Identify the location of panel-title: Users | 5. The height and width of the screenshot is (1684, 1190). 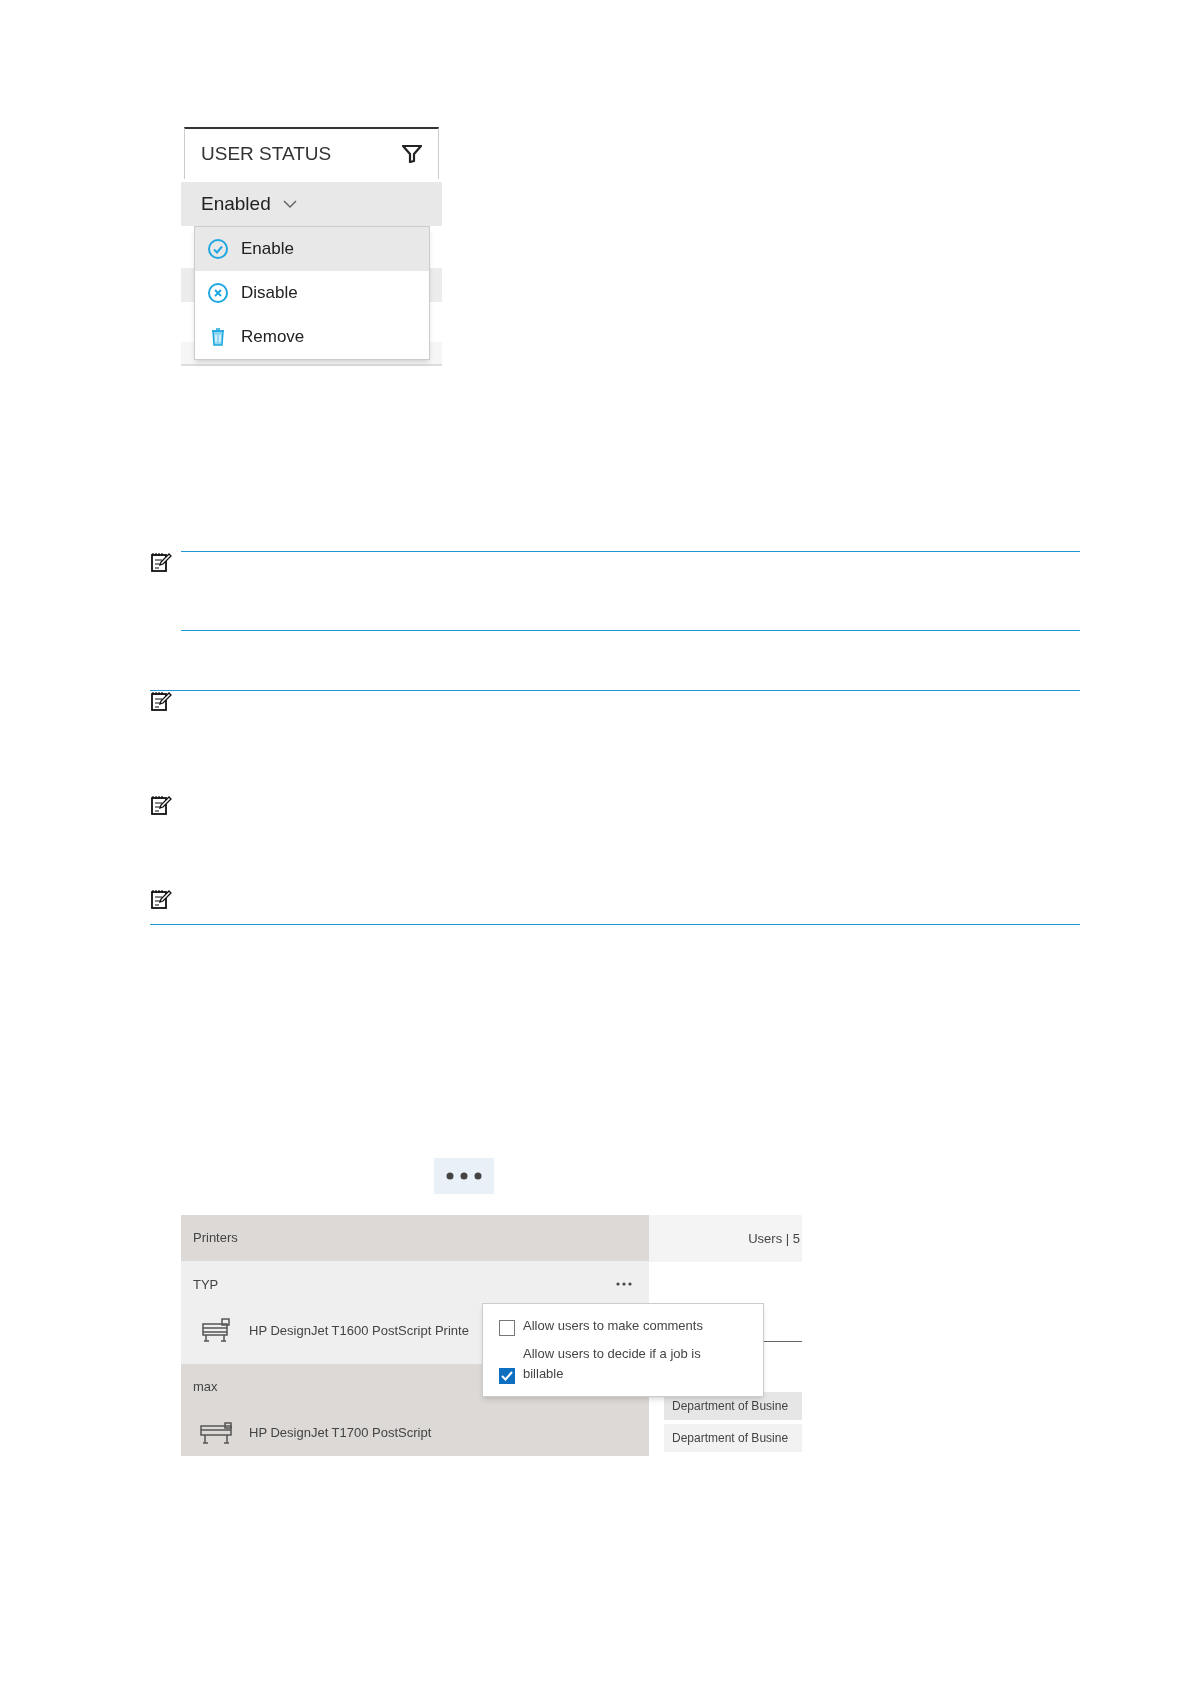
(774, 1238).